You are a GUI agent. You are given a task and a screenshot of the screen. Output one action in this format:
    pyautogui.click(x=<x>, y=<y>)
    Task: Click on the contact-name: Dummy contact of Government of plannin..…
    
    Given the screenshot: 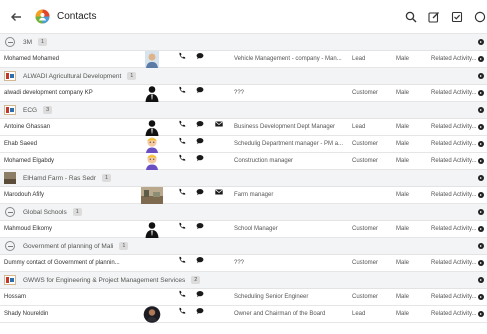 What is the action you would take?
    pyautogui.click(x=70, y=263)
    